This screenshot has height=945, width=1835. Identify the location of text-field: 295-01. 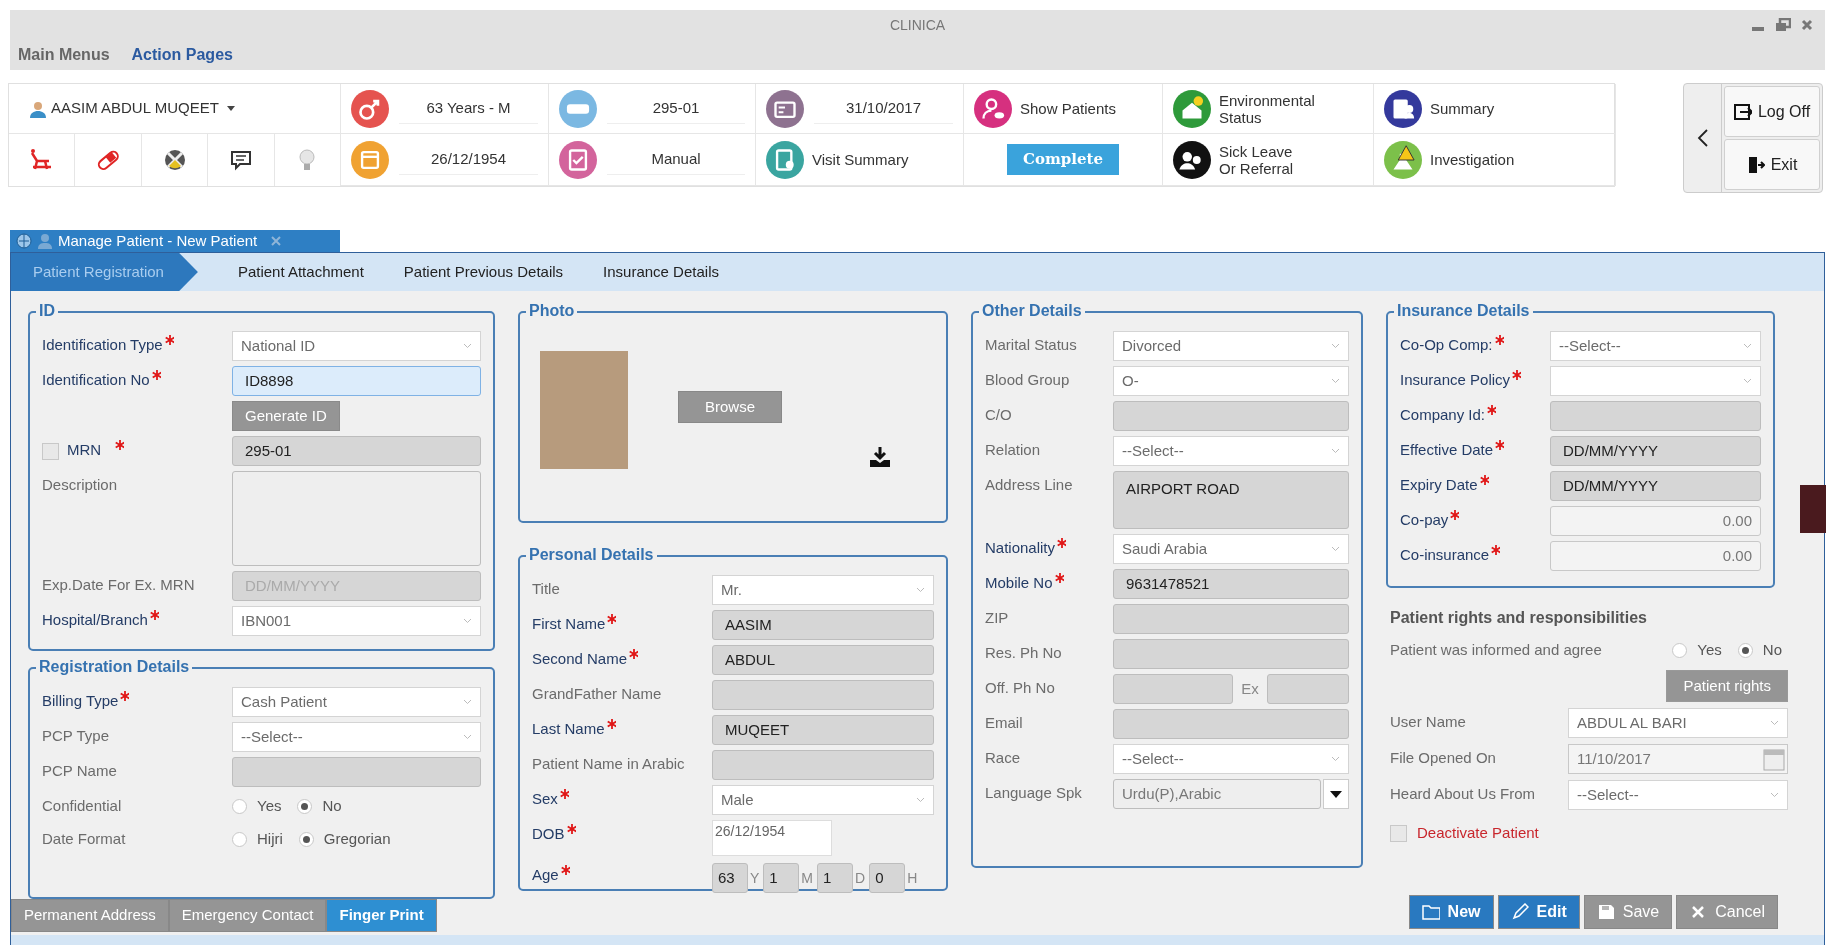
(356, 451).